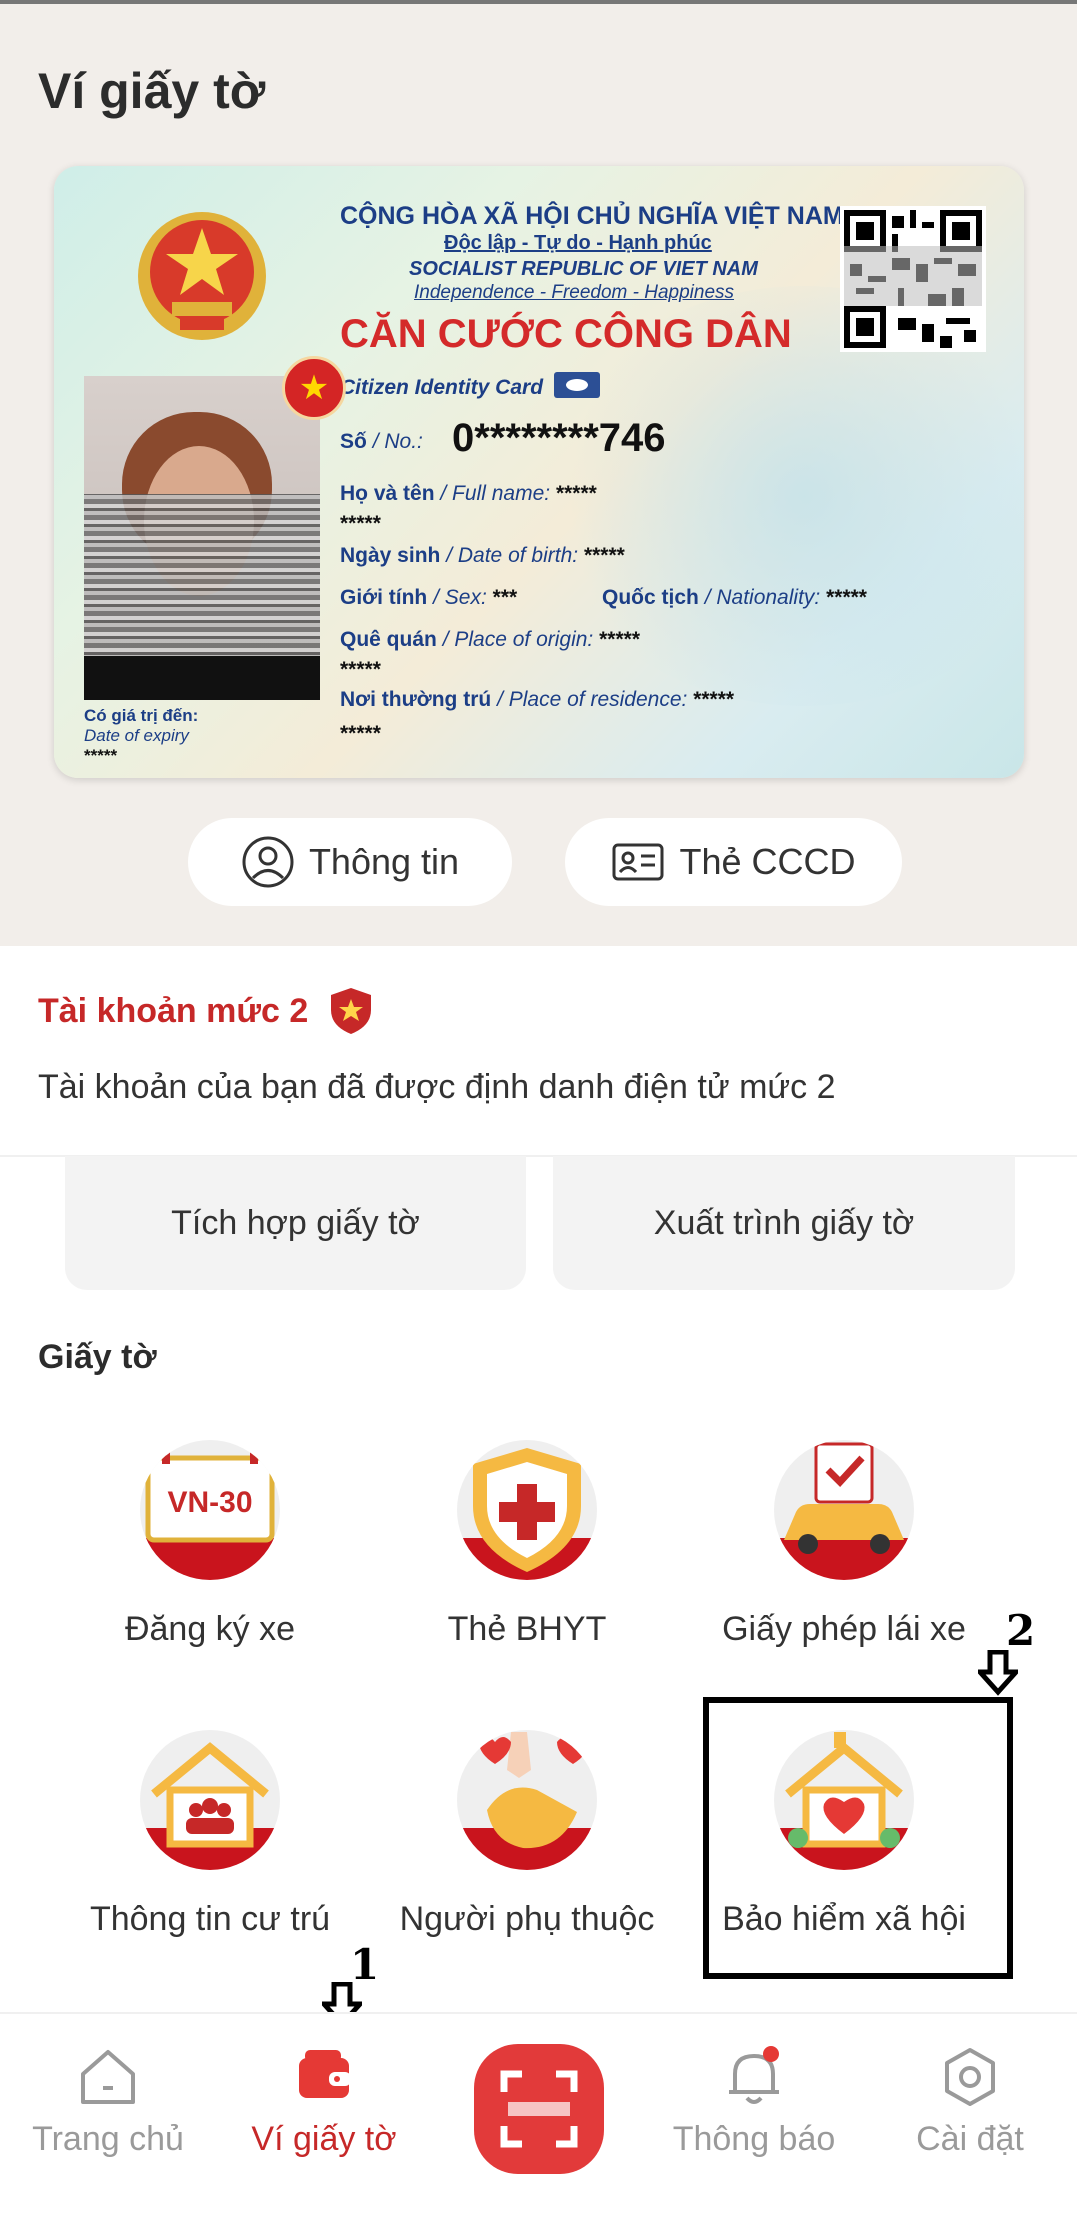 The image size is (1077, 2215). I want to click on gear-icon, so click(970, 2077).